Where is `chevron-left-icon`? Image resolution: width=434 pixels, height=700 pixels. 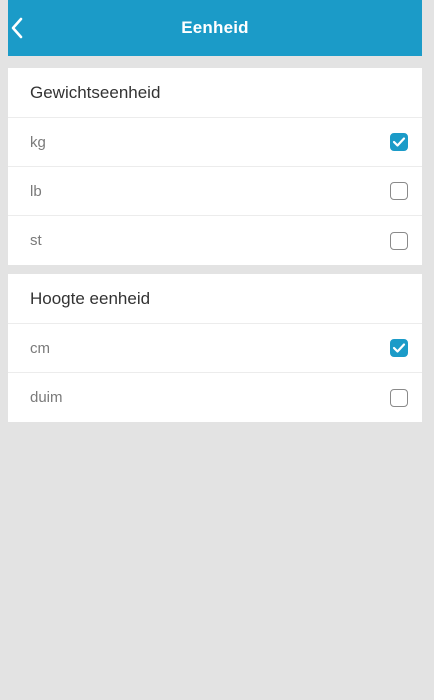
chevron-left-icon is located at coordinates (17, 28).